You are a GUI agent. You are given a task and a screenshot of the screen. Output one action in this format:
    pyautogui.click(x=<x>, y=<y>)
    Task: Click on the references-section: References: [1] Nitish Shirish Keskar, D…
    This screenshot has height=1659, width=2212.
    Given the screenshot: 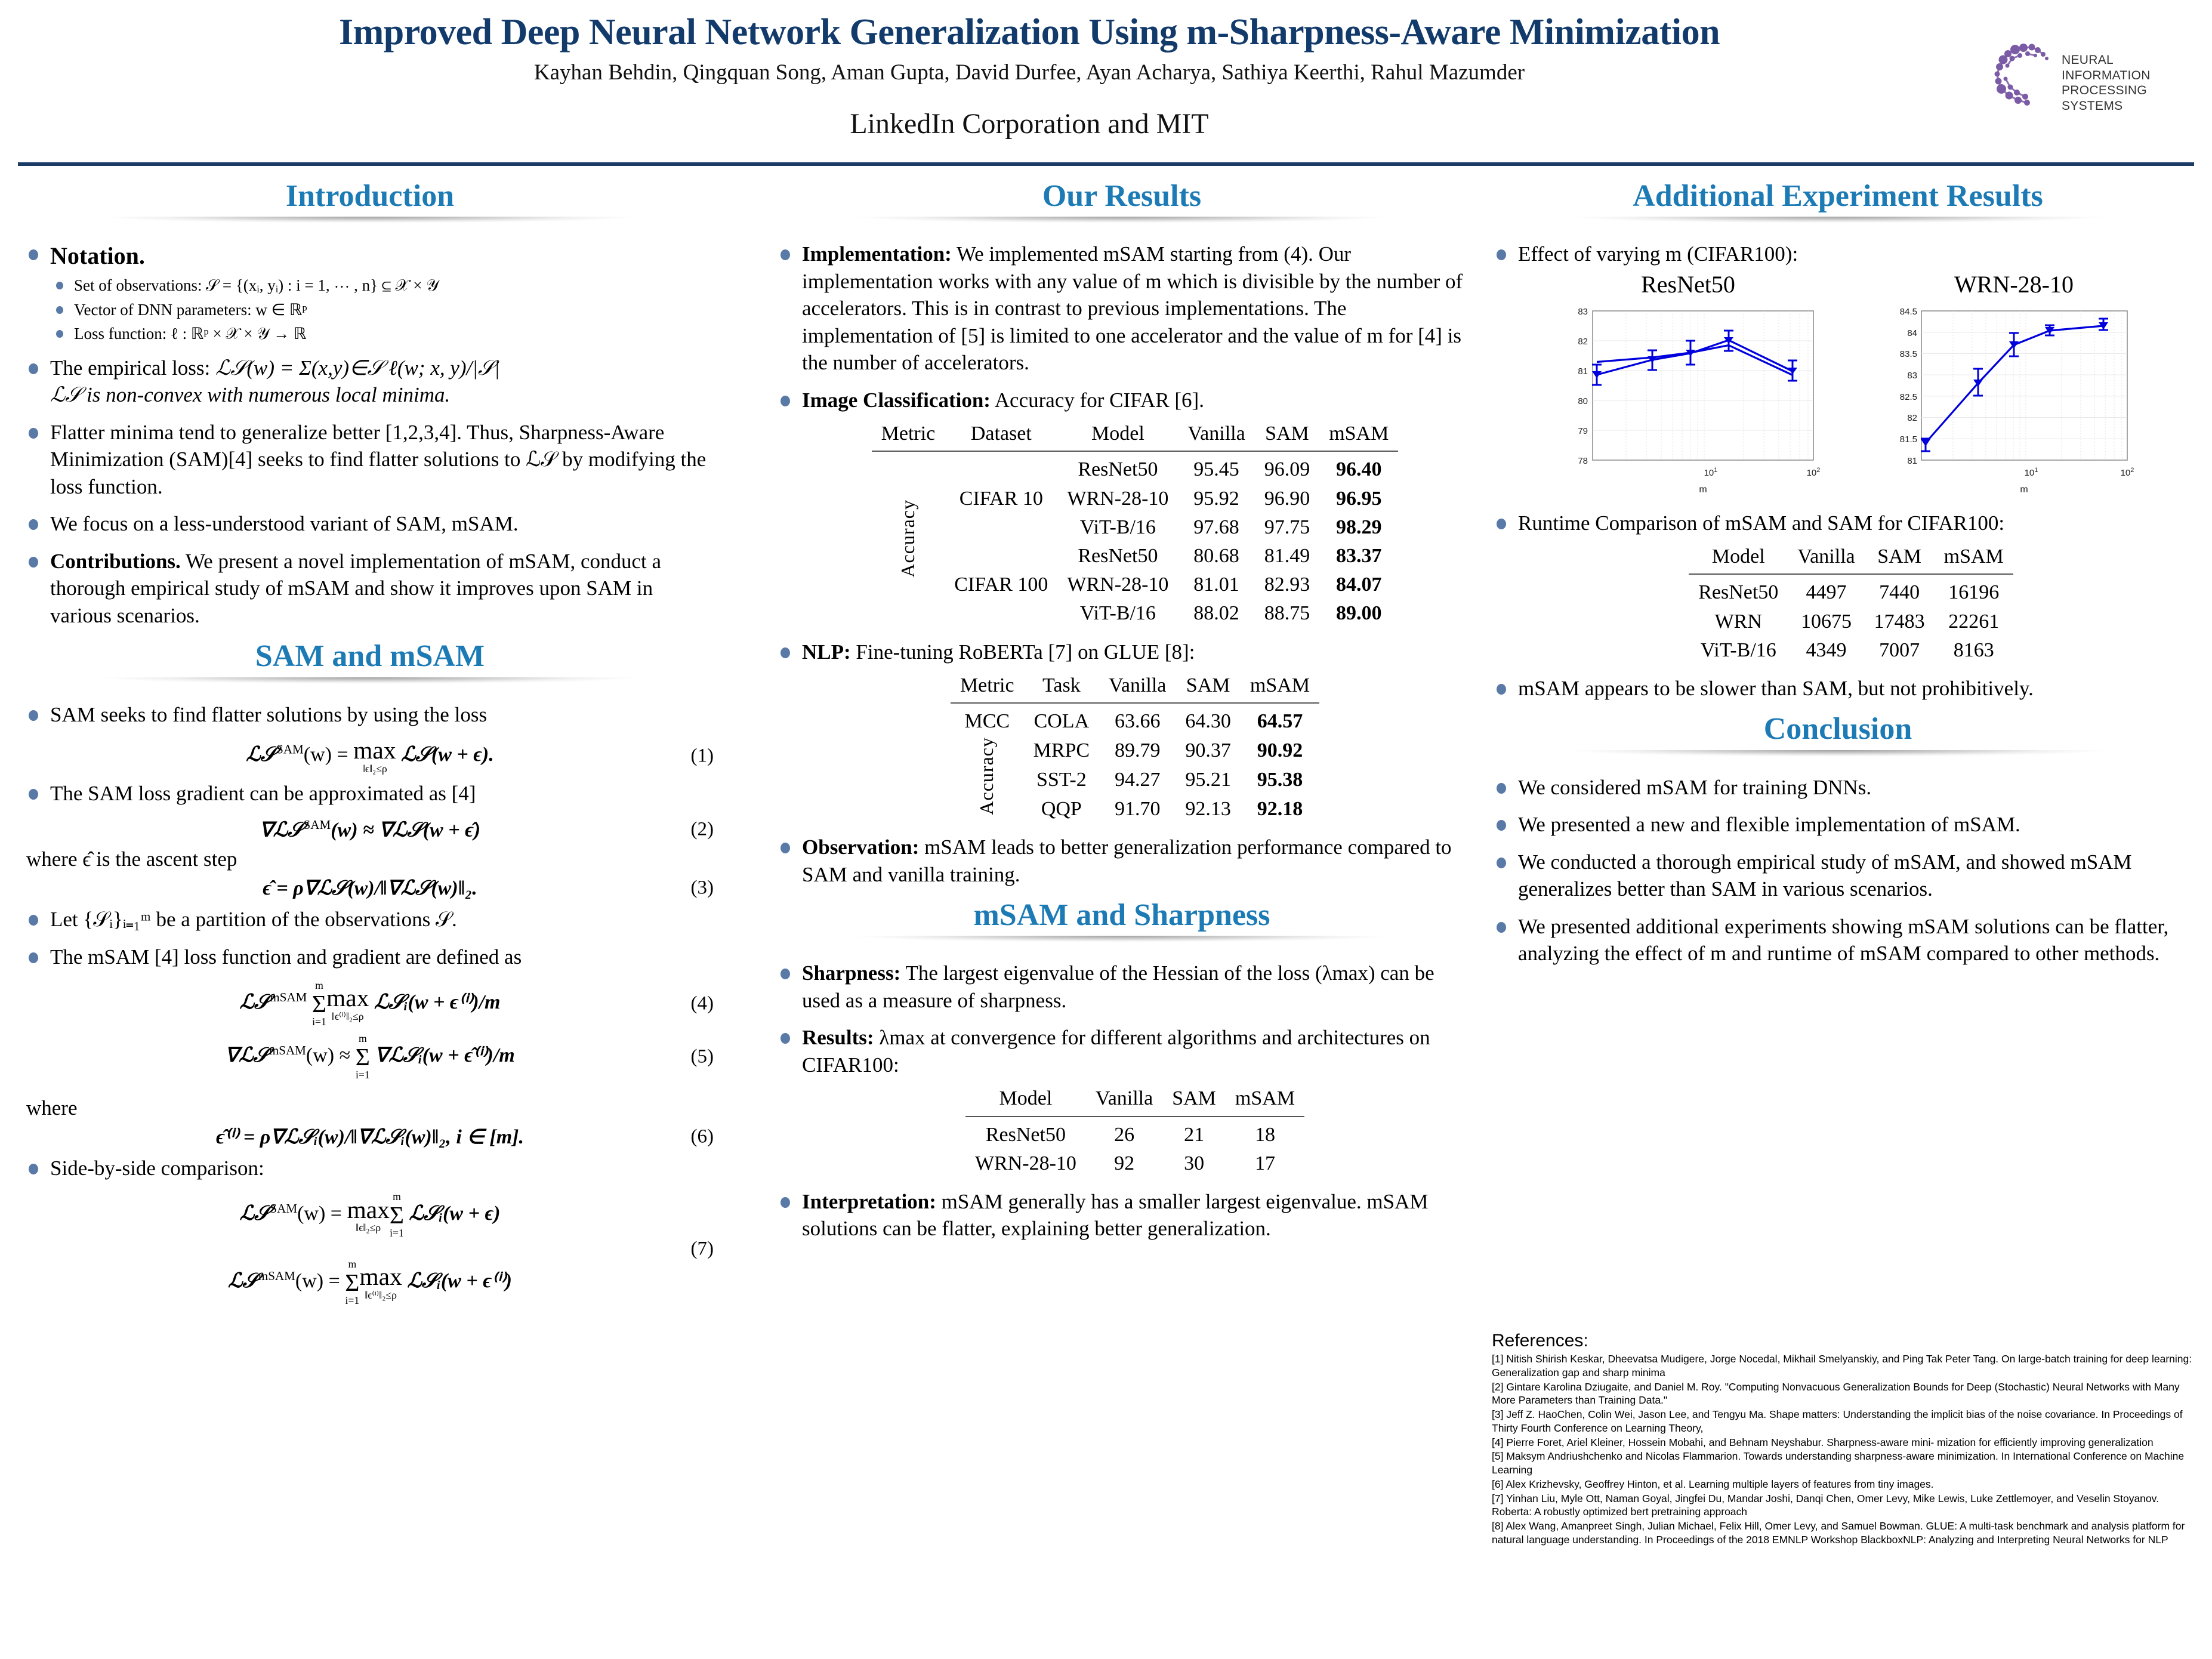 What is the action you would take?
    pyautogui.click(x=1844, y=1439)
    